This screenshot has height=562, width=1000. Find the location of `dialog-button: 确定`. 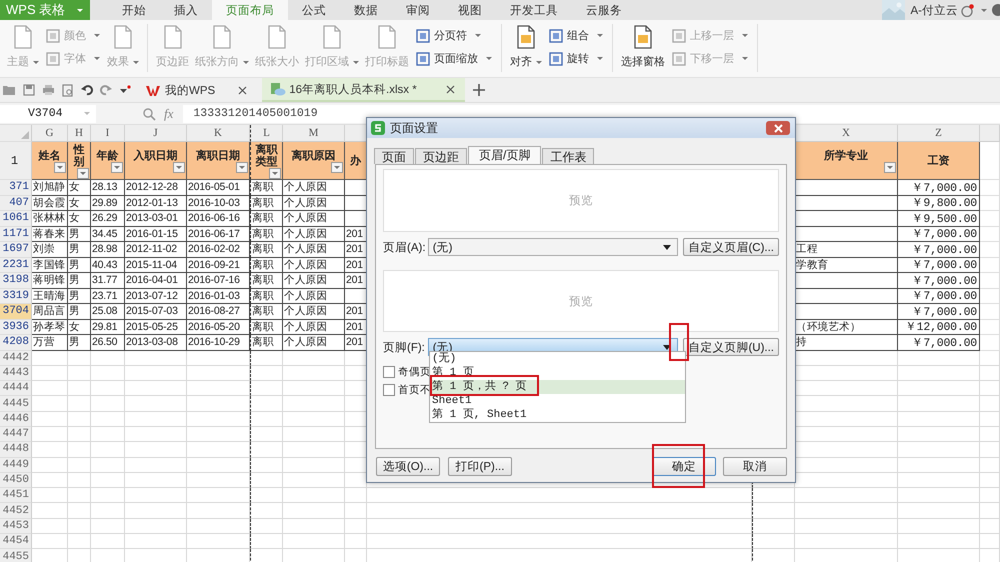

dialog-button: 确定 is located at coordinates (684, 466).